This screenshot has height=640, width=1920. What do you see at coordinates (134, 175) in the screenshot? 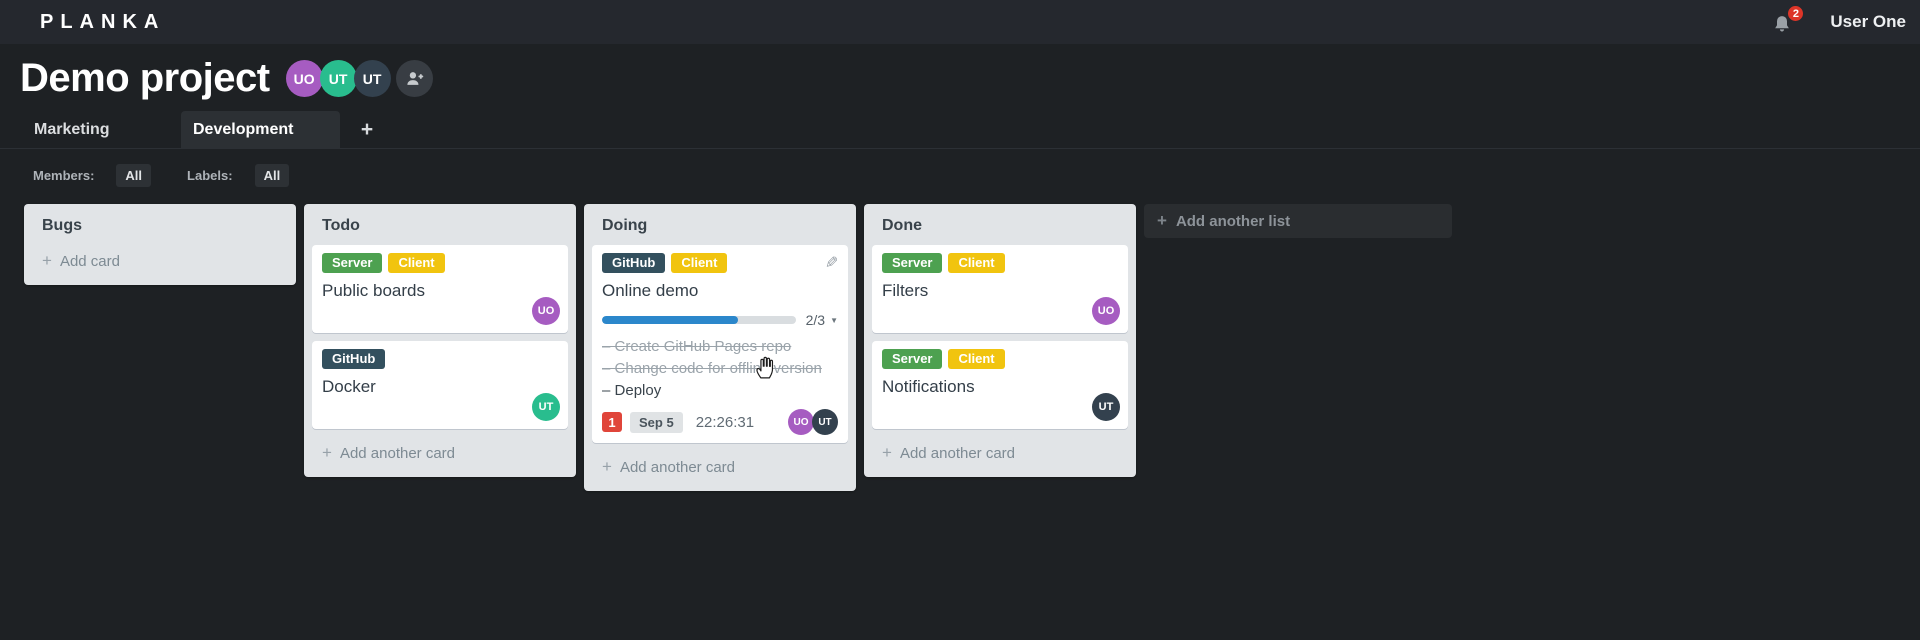
I see `members-filter-value: All` at bounding box center [134, 175].